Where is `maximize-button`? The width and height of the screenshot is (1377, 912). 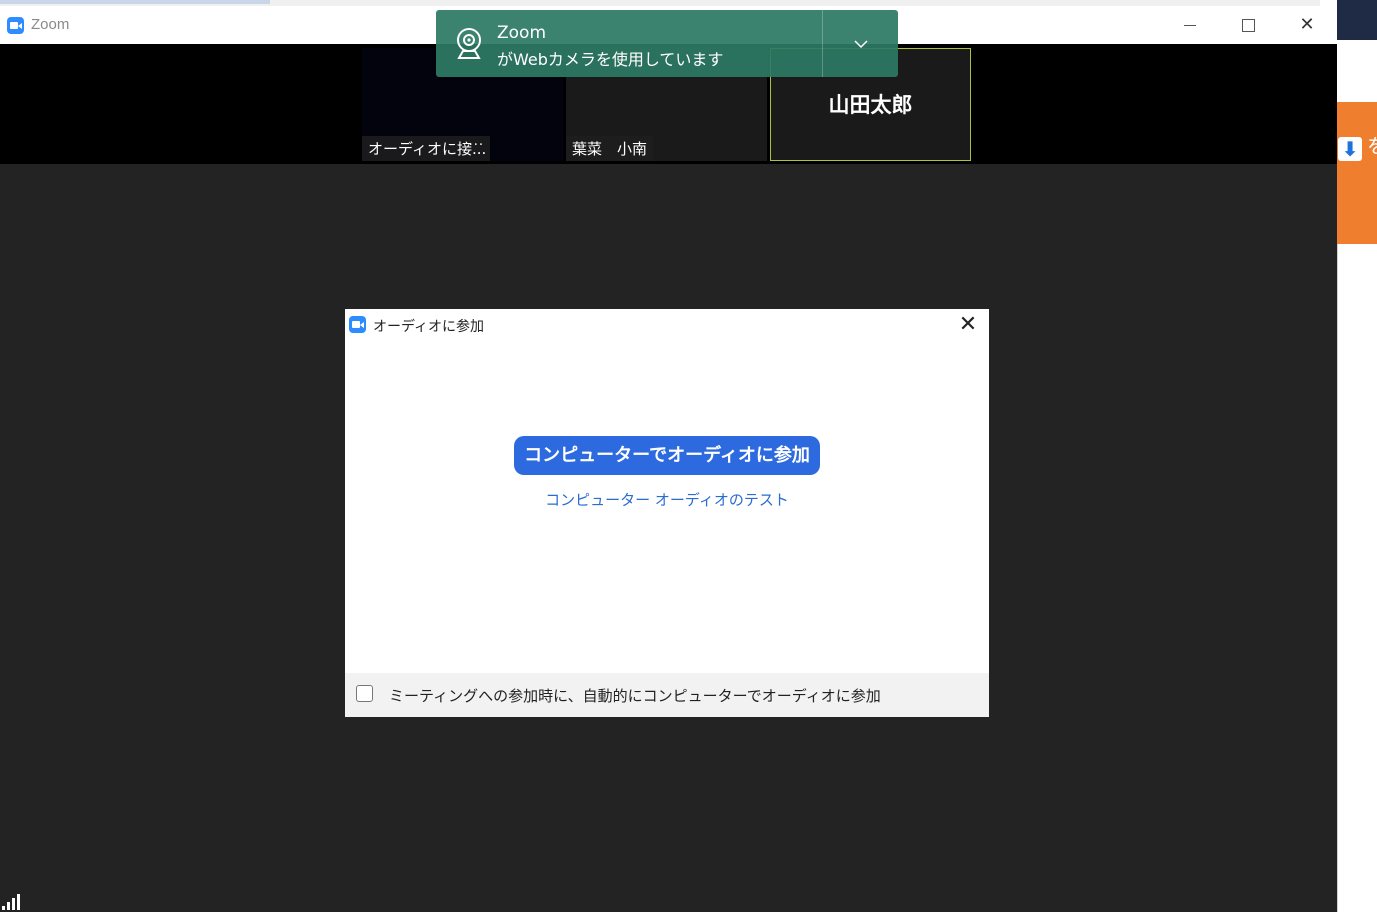 maximize-button is located at coordinates (1248, 25).